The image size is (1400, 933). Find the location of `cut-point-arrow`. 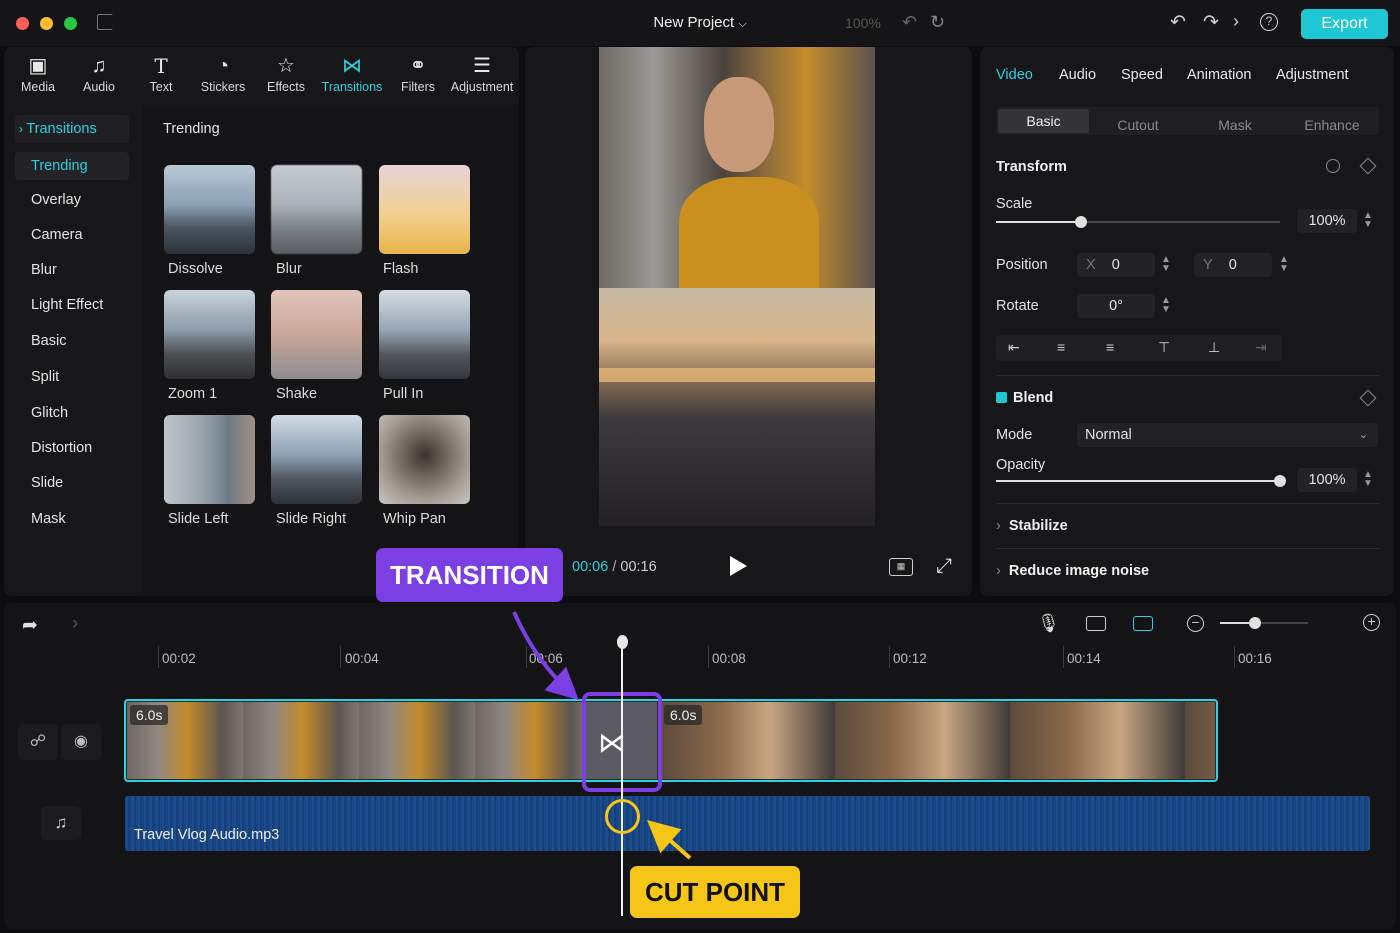

cut-point-arrow is located at coordinates (669, 840).